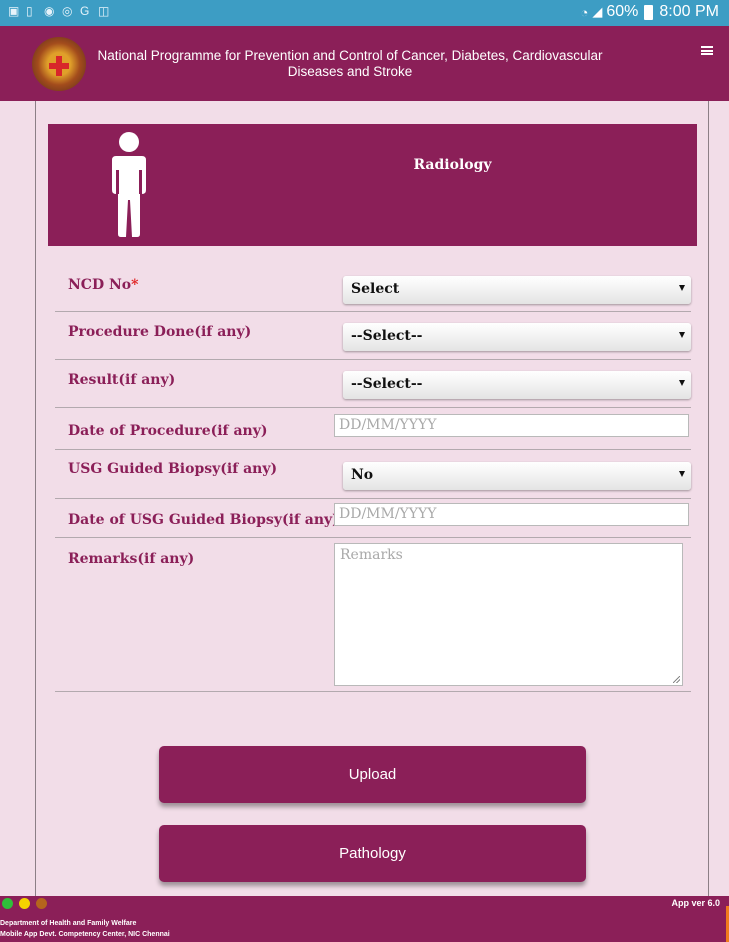 This screenshot has width=729, height=942. Describe the element at coordinates (160, 332) in the screenshot. I see `procedure-done-label: Procedure Done(if any)` at that location.